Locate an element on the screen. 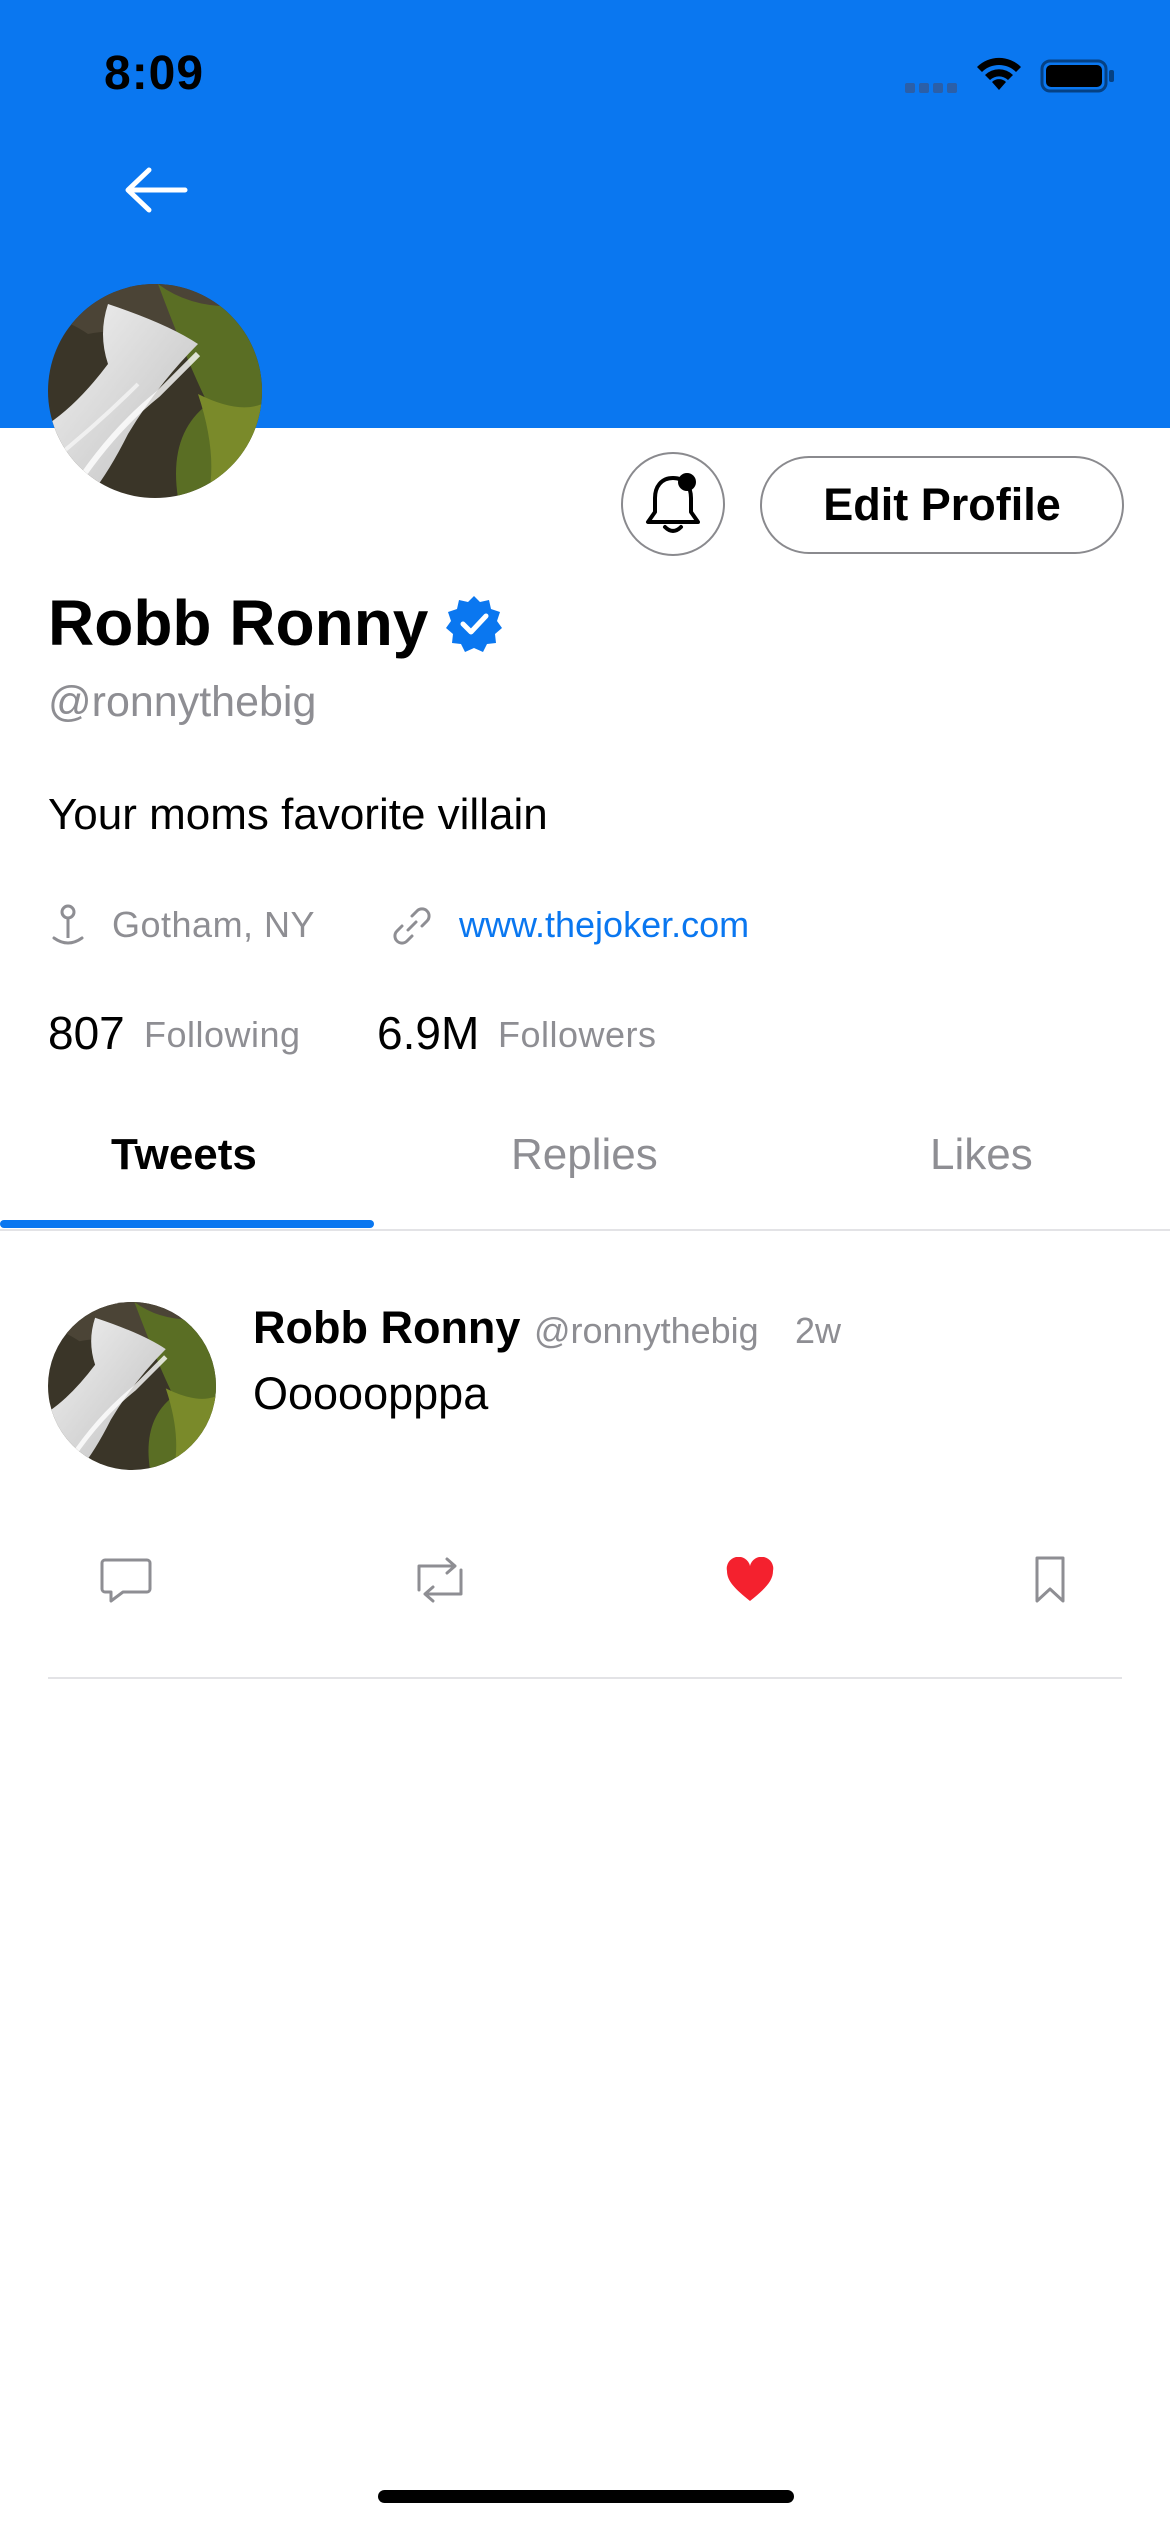 The width and height of the screenshot is (1170, 2532). reply-button is located at coordinates (126, 1580).